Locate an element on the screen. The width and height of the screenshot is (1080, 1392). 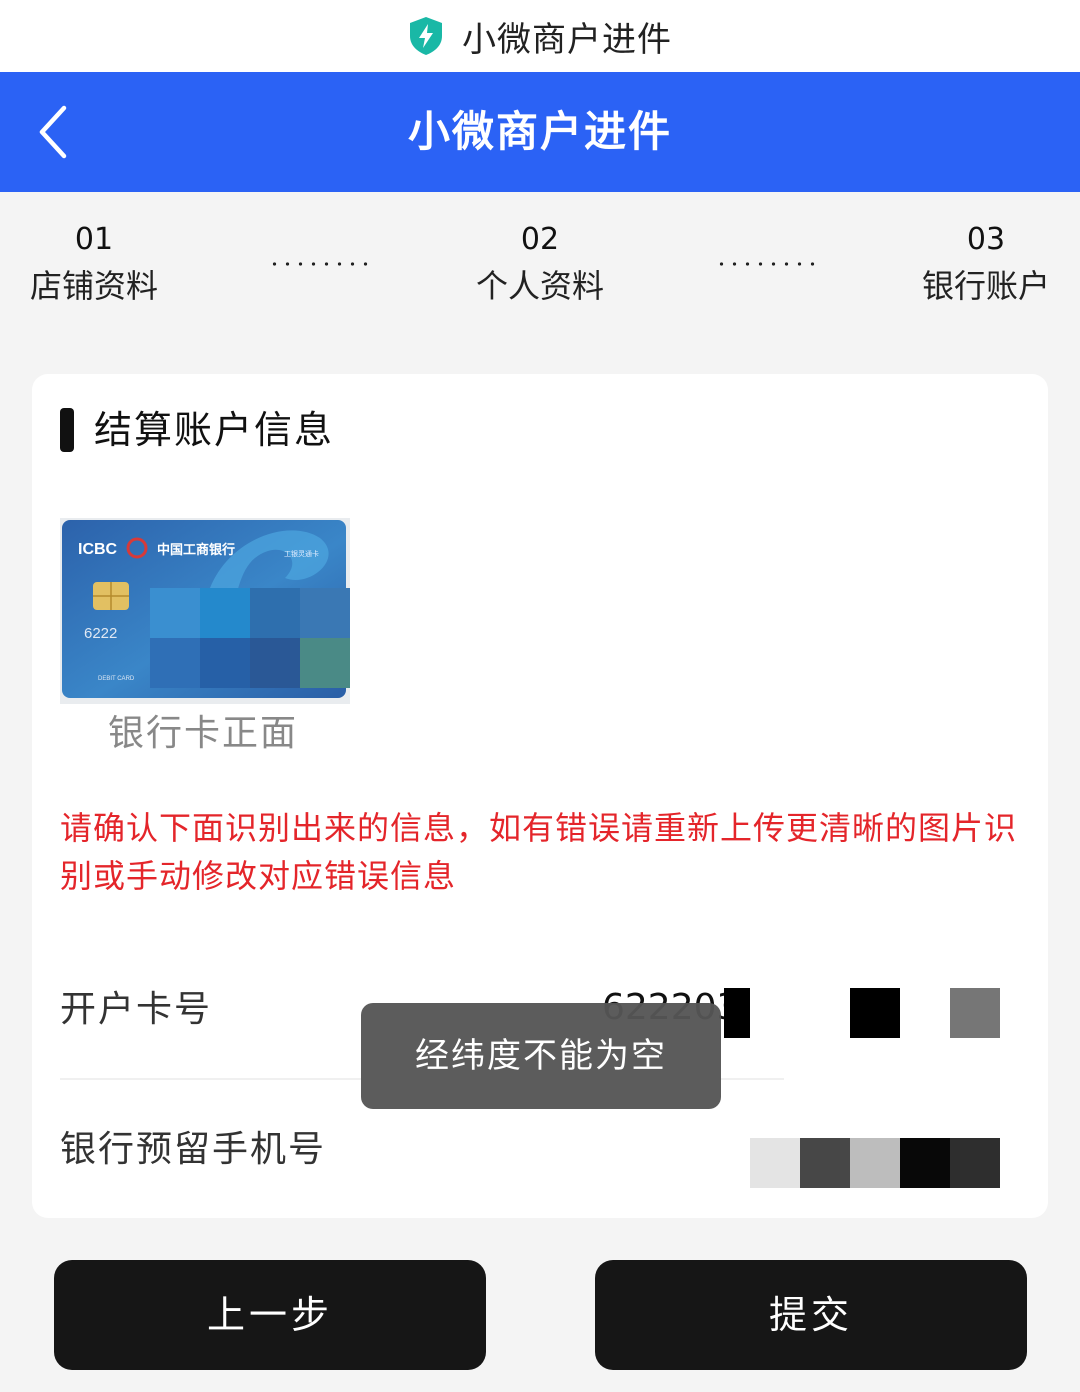
step-number: 03 is located at coordinates (986, 239).